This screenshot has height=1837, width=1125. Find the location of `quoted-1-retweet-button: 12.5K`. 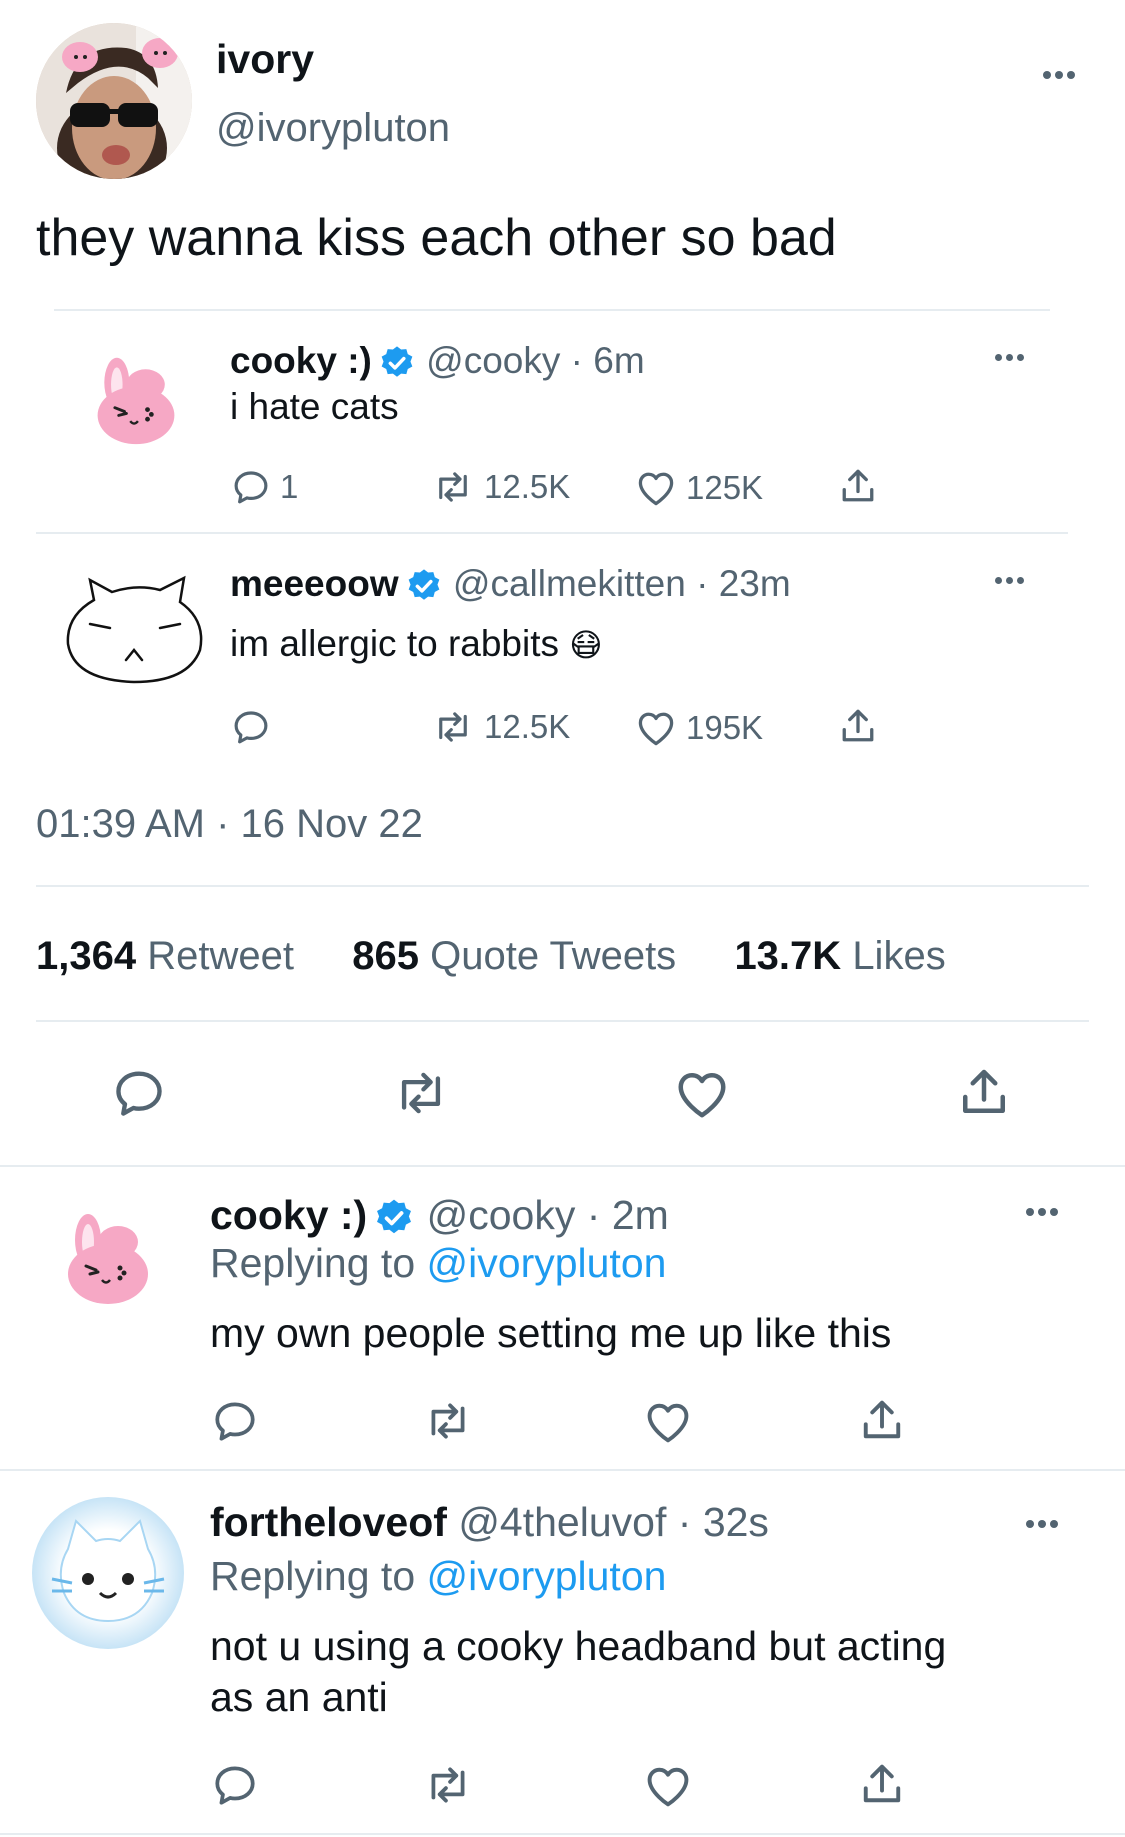

quoted-1-retweet-button: 12.5K is located at coordinates (500, 487).